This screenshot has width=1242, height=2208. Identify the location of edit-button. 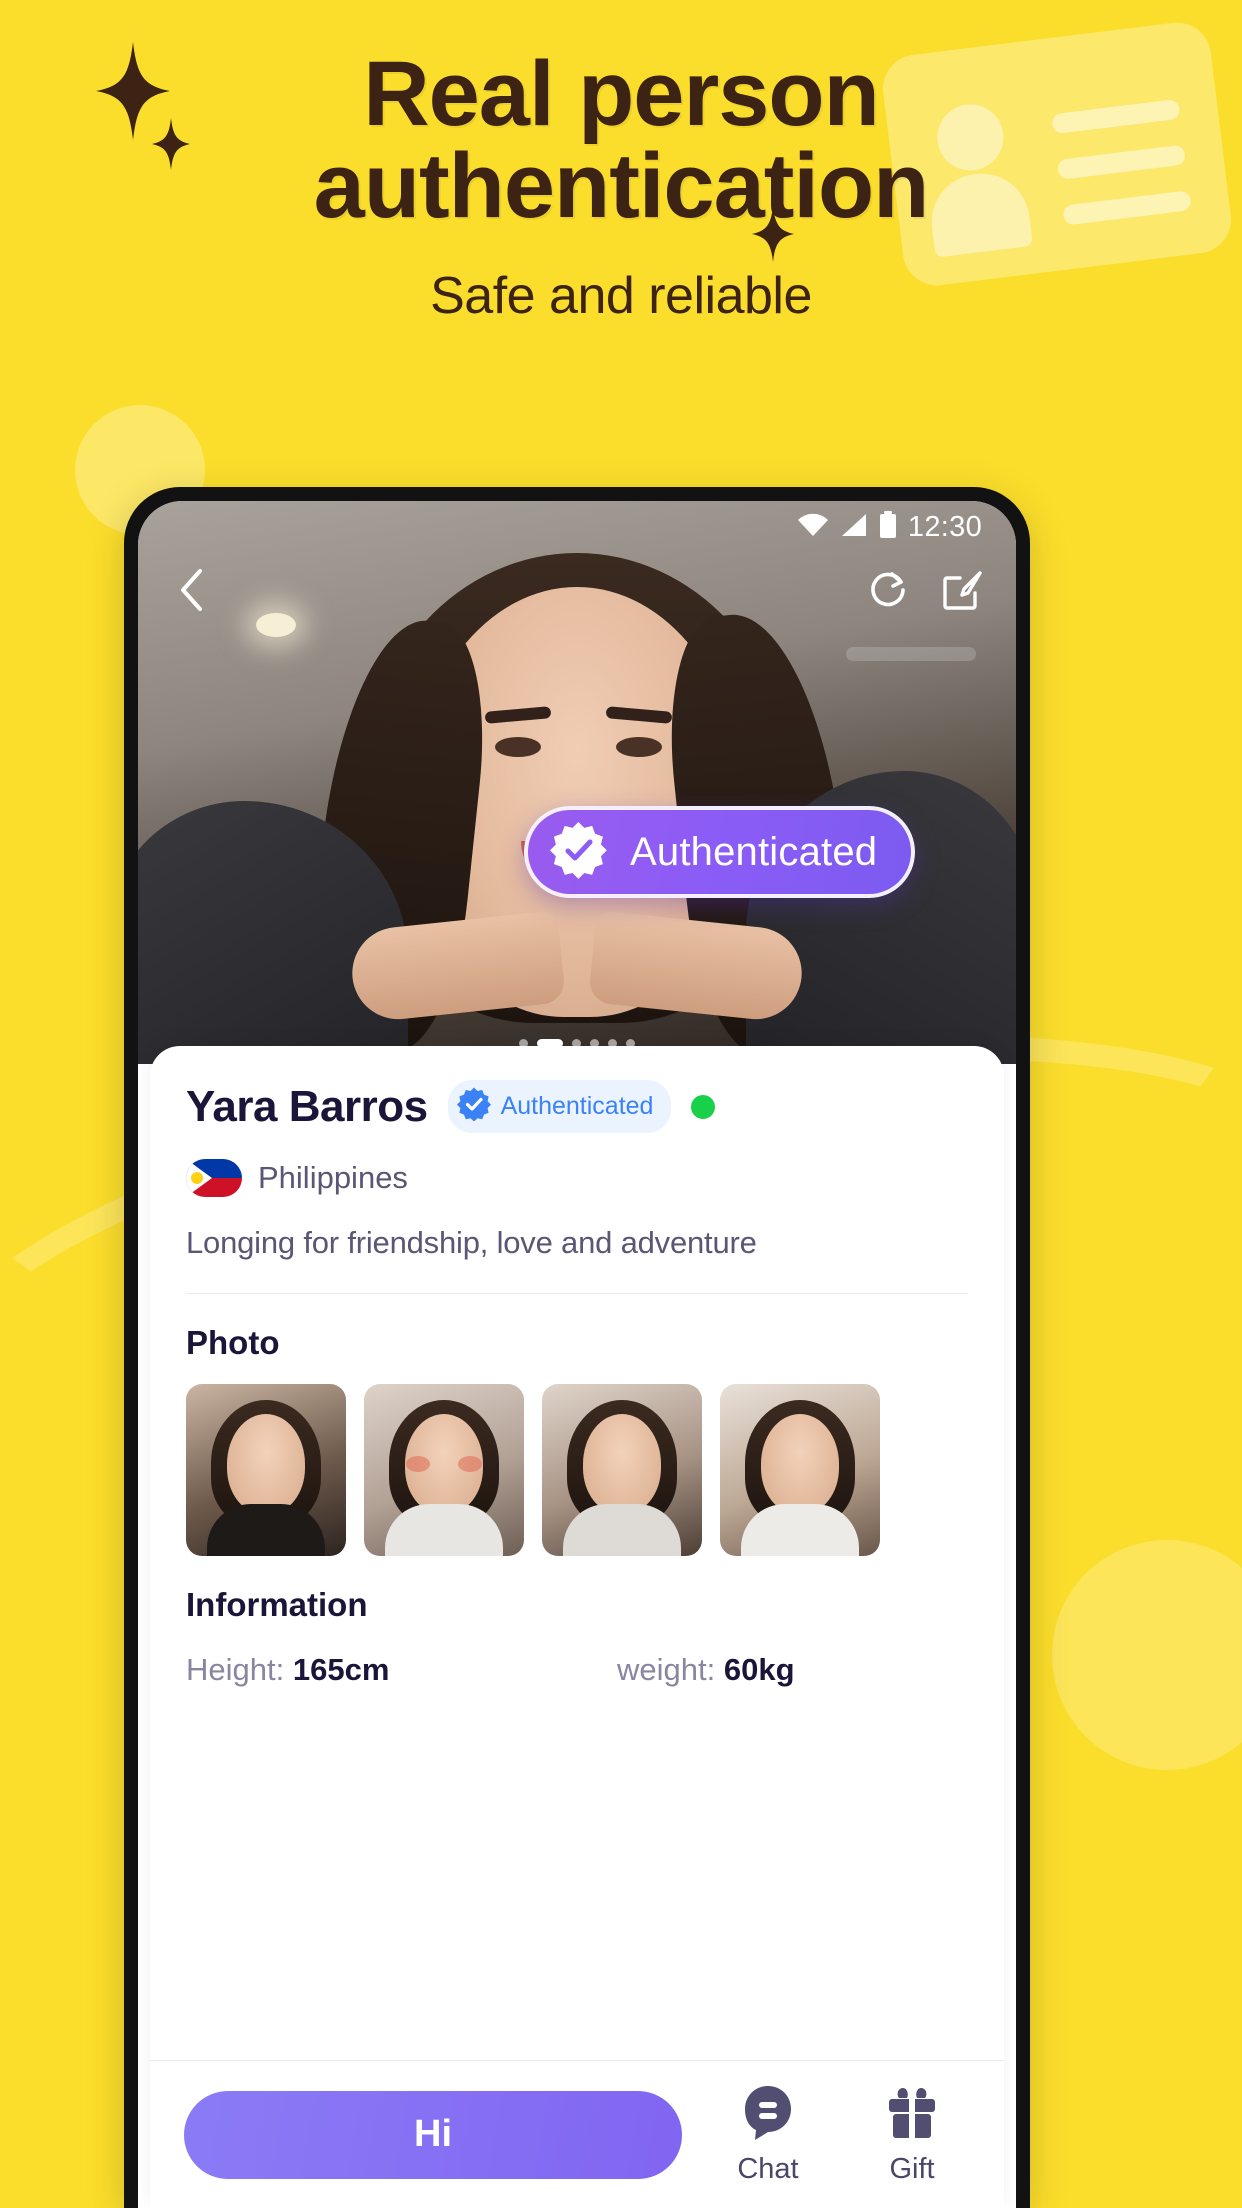
(963, 592).